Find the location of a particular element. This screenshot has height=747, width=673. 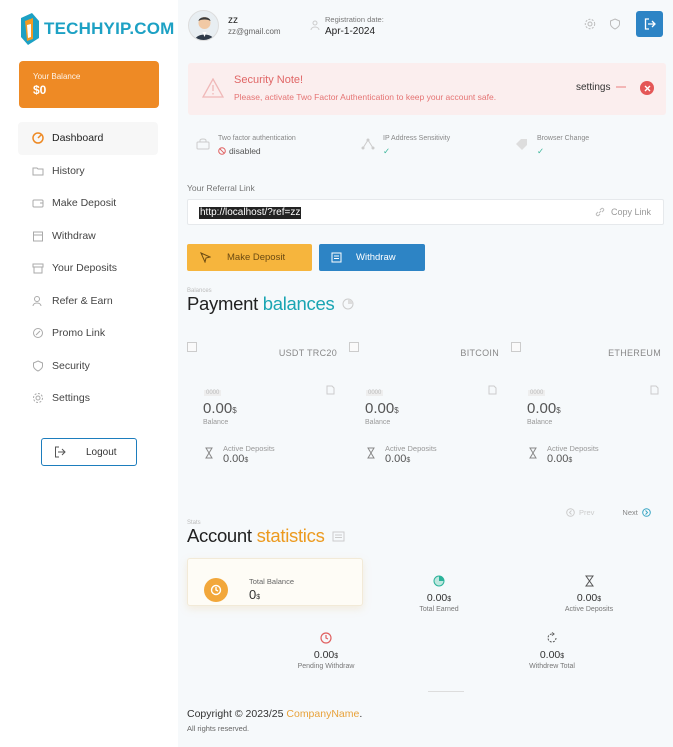

stat-label: Pending Withdraw is located at coordinates (326, 666).